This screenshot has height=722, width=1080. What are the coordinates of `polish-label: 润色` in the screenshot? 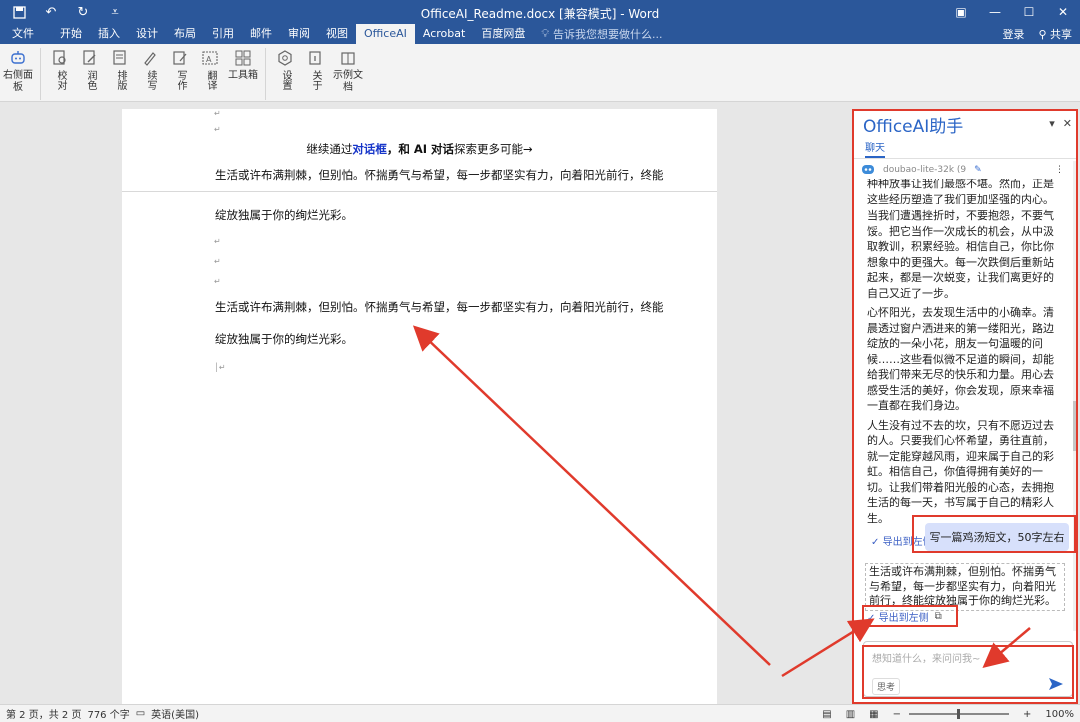 It's located at (90, 80).